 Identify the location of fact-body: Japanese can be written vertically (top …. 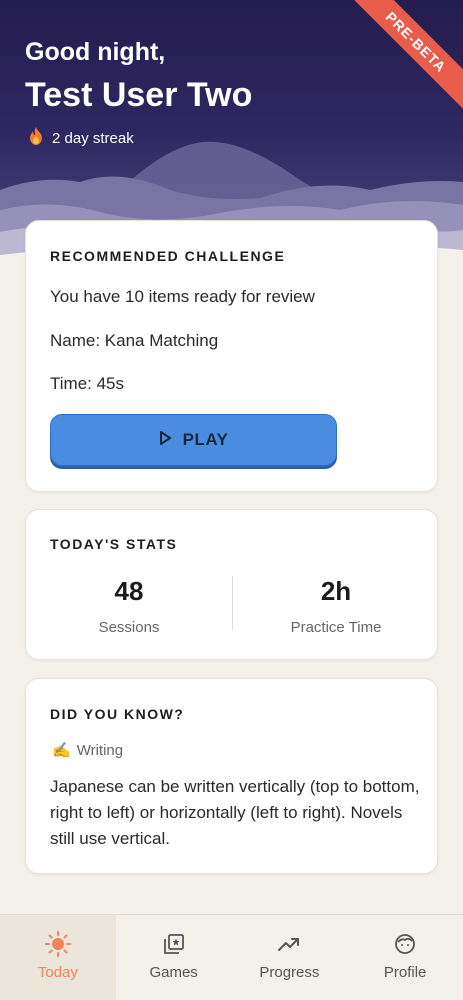
(235, 812).